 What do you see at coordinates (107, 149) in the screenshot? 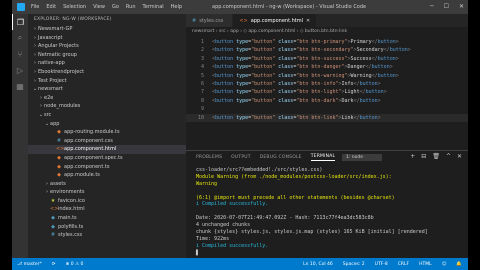
I see `tree-file: <> app.component.html` at bounding box center [107, 149].